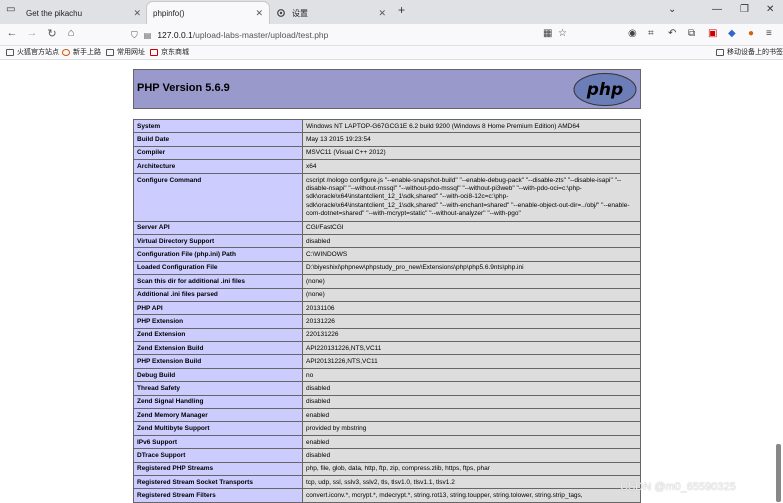 This screenshot has height=503, width=783. What do you see at coordinates (218, 308) in the screenshot?
I see `row-key: PHP API` at bounding box center [218, 308].